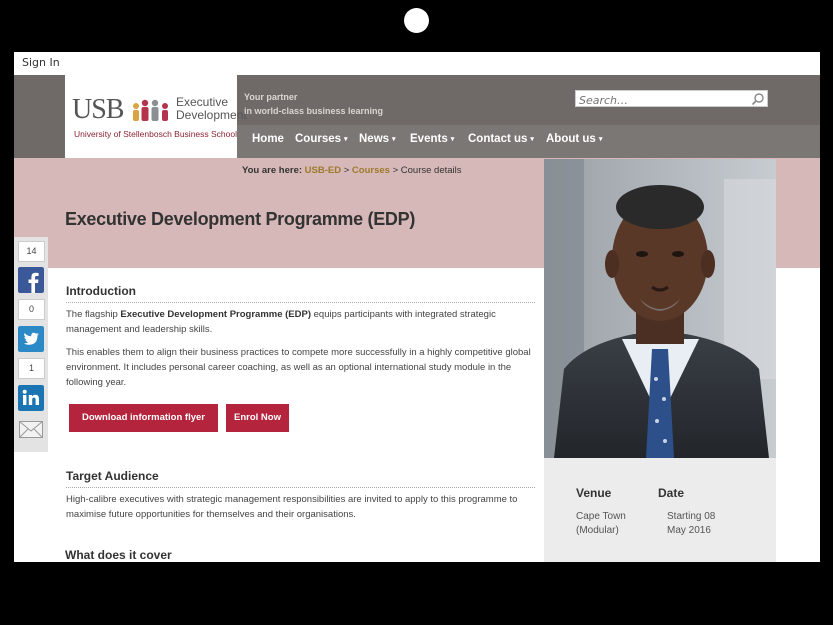  I want to click on nav-contact: Contact us ▾, so click(501, 139).